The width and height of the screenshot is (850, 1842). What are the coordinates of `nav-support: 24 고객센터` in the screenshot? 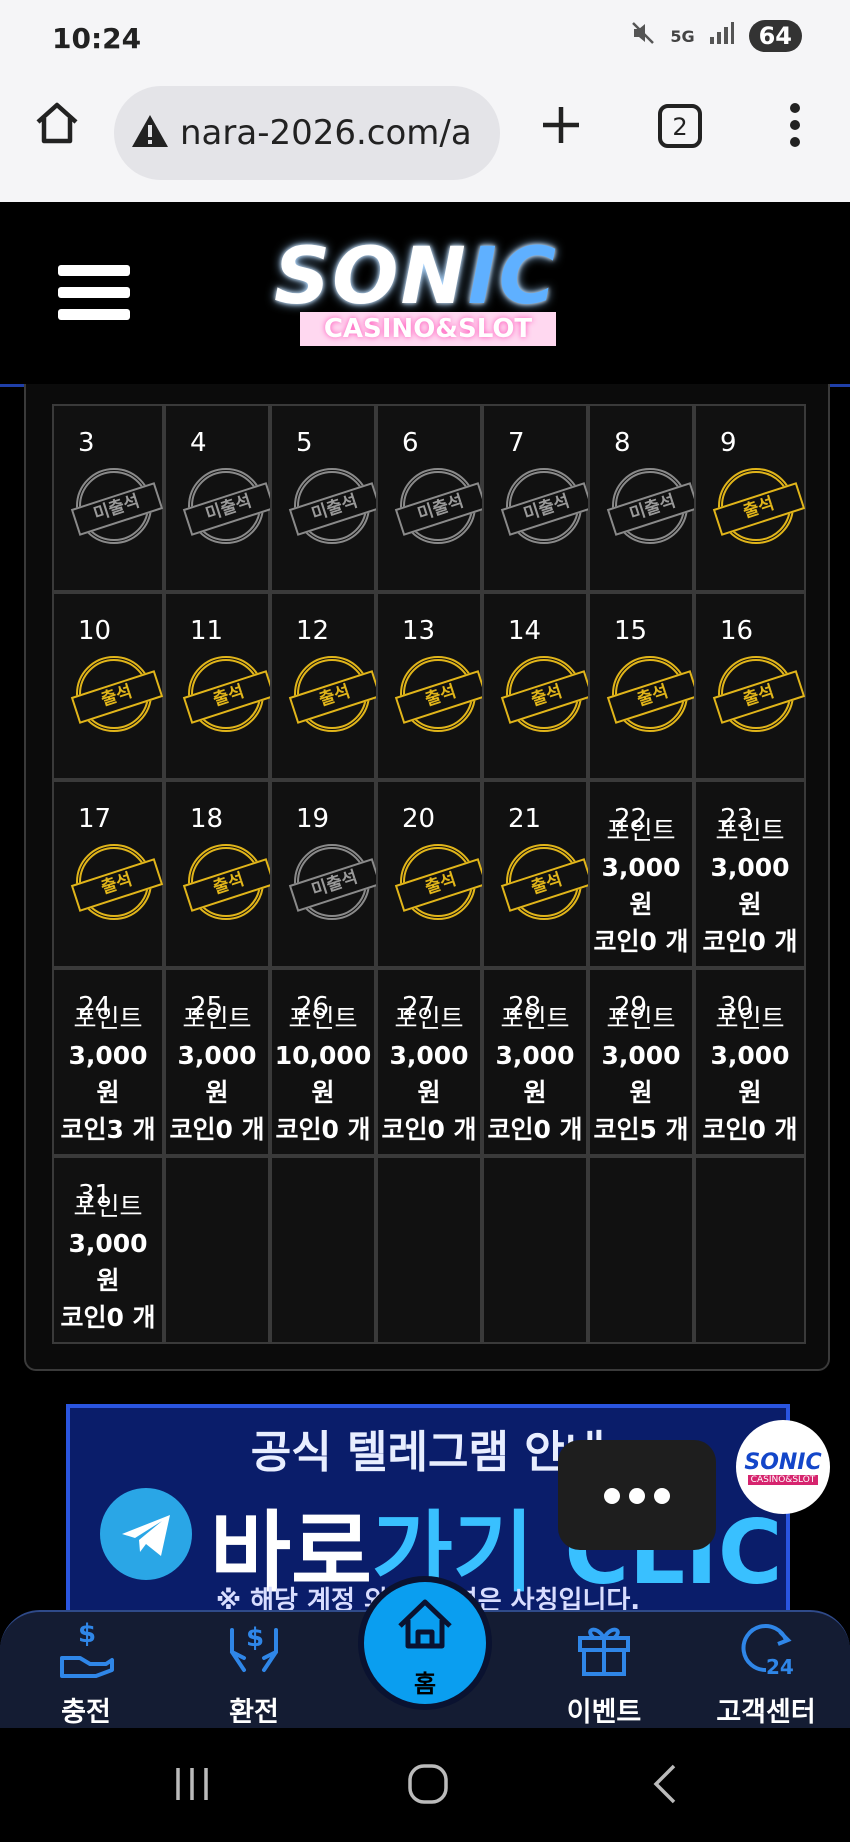 It's located at (766, 1671).